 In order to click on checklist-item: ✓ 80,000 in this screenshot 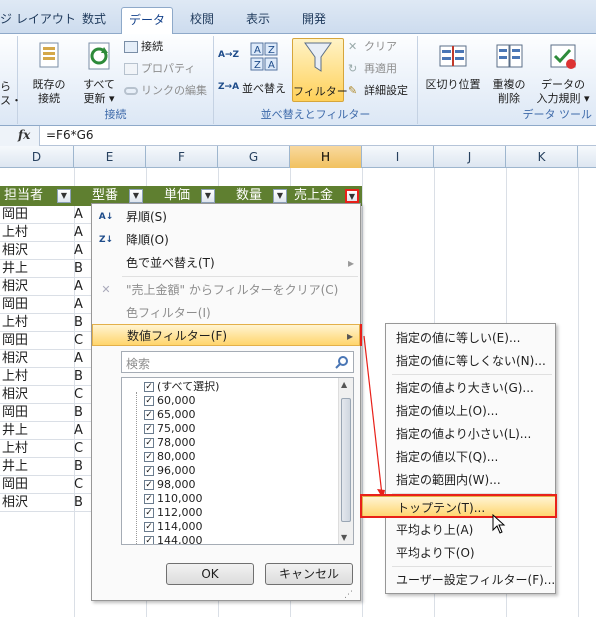, I will do `click(170, 457)`.